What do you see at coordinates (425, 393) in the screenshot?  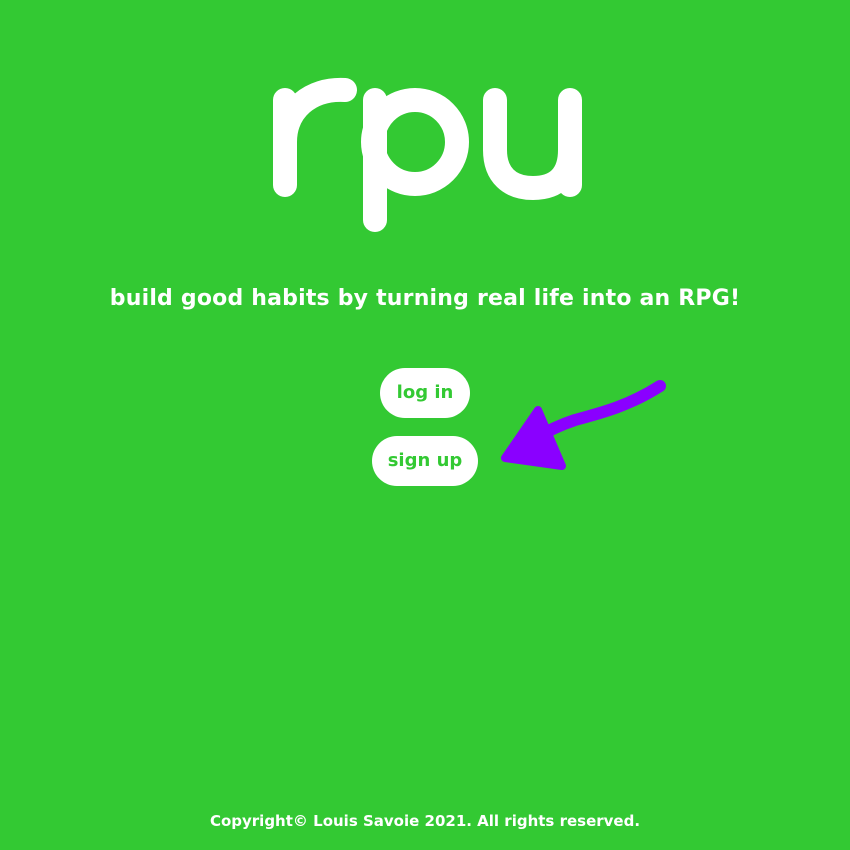 I see `login-button: log in` at bounding box center [425, 393].